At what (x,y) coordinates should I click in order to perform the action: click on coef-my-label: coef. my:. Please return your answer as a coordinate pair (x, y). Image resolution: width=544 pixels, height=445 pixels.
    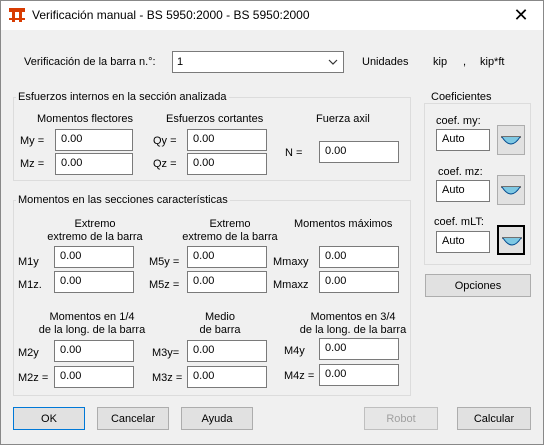
    Looking at the image, I should click on (458, 121).